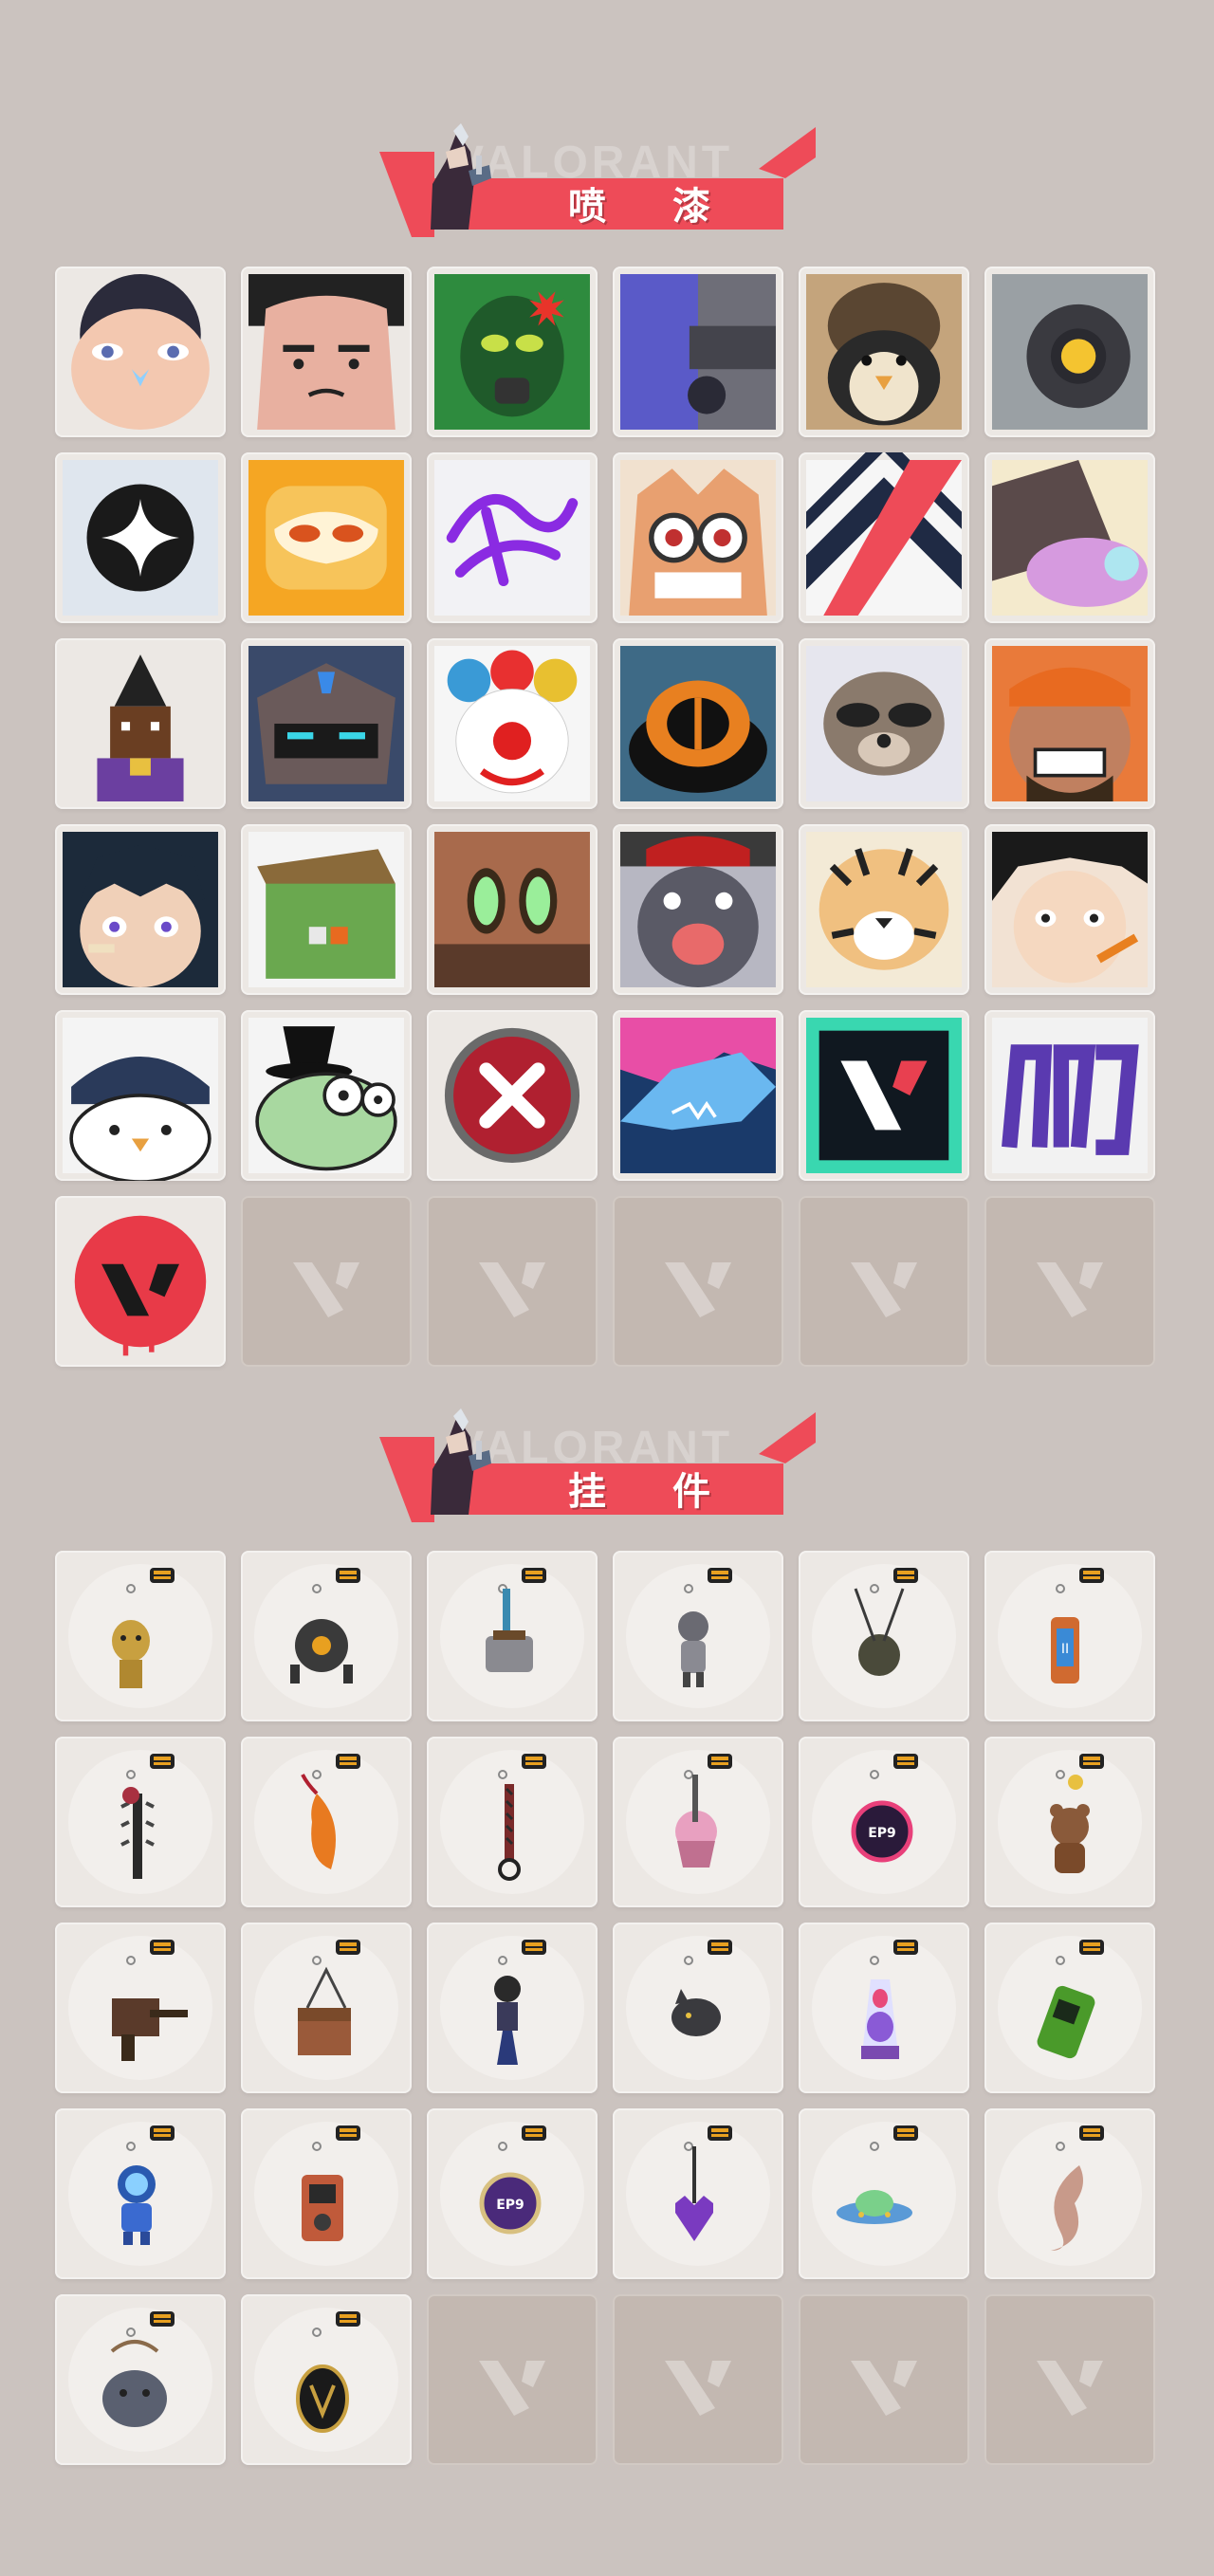 The width and height of the screenshot is (1214, 2576). I want to click on spray-shark, so click(698, 1095).